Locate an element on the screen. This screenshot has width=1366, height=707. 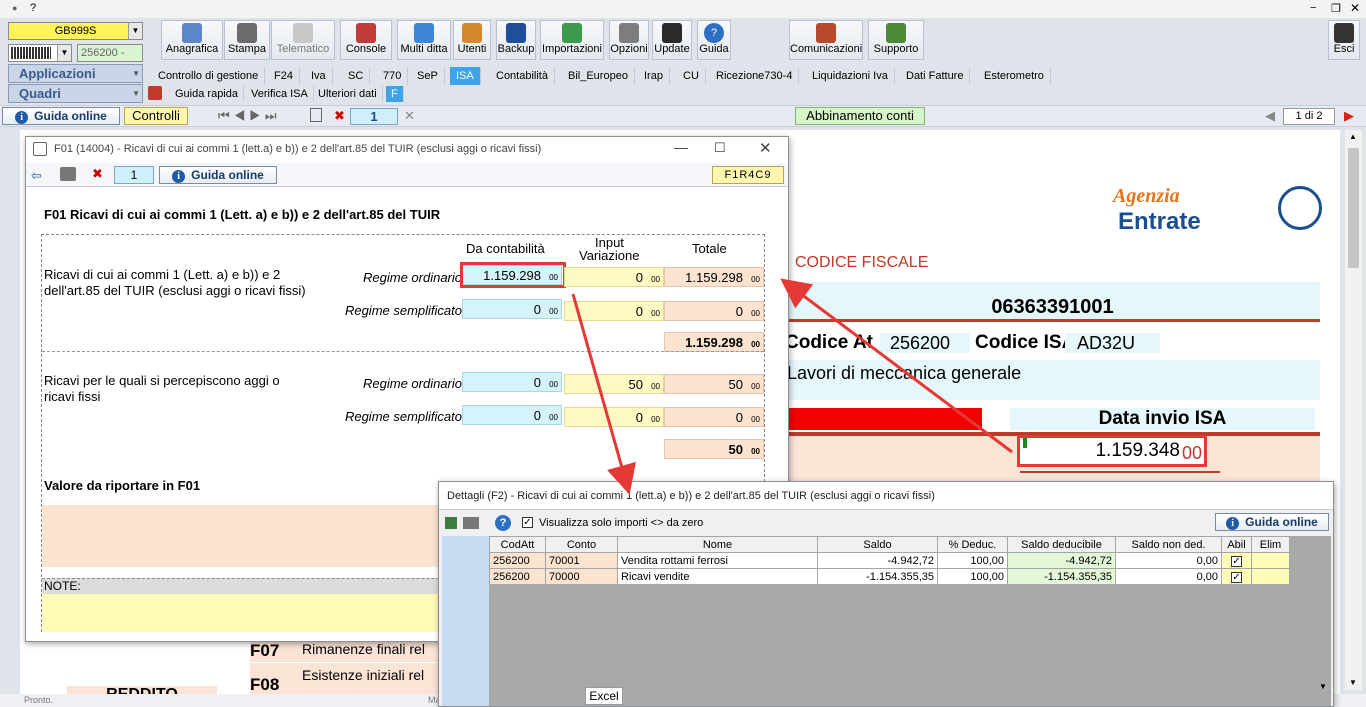
codice-fiscale-label: CODICE FISCALE is located at coordinates (862, 262).